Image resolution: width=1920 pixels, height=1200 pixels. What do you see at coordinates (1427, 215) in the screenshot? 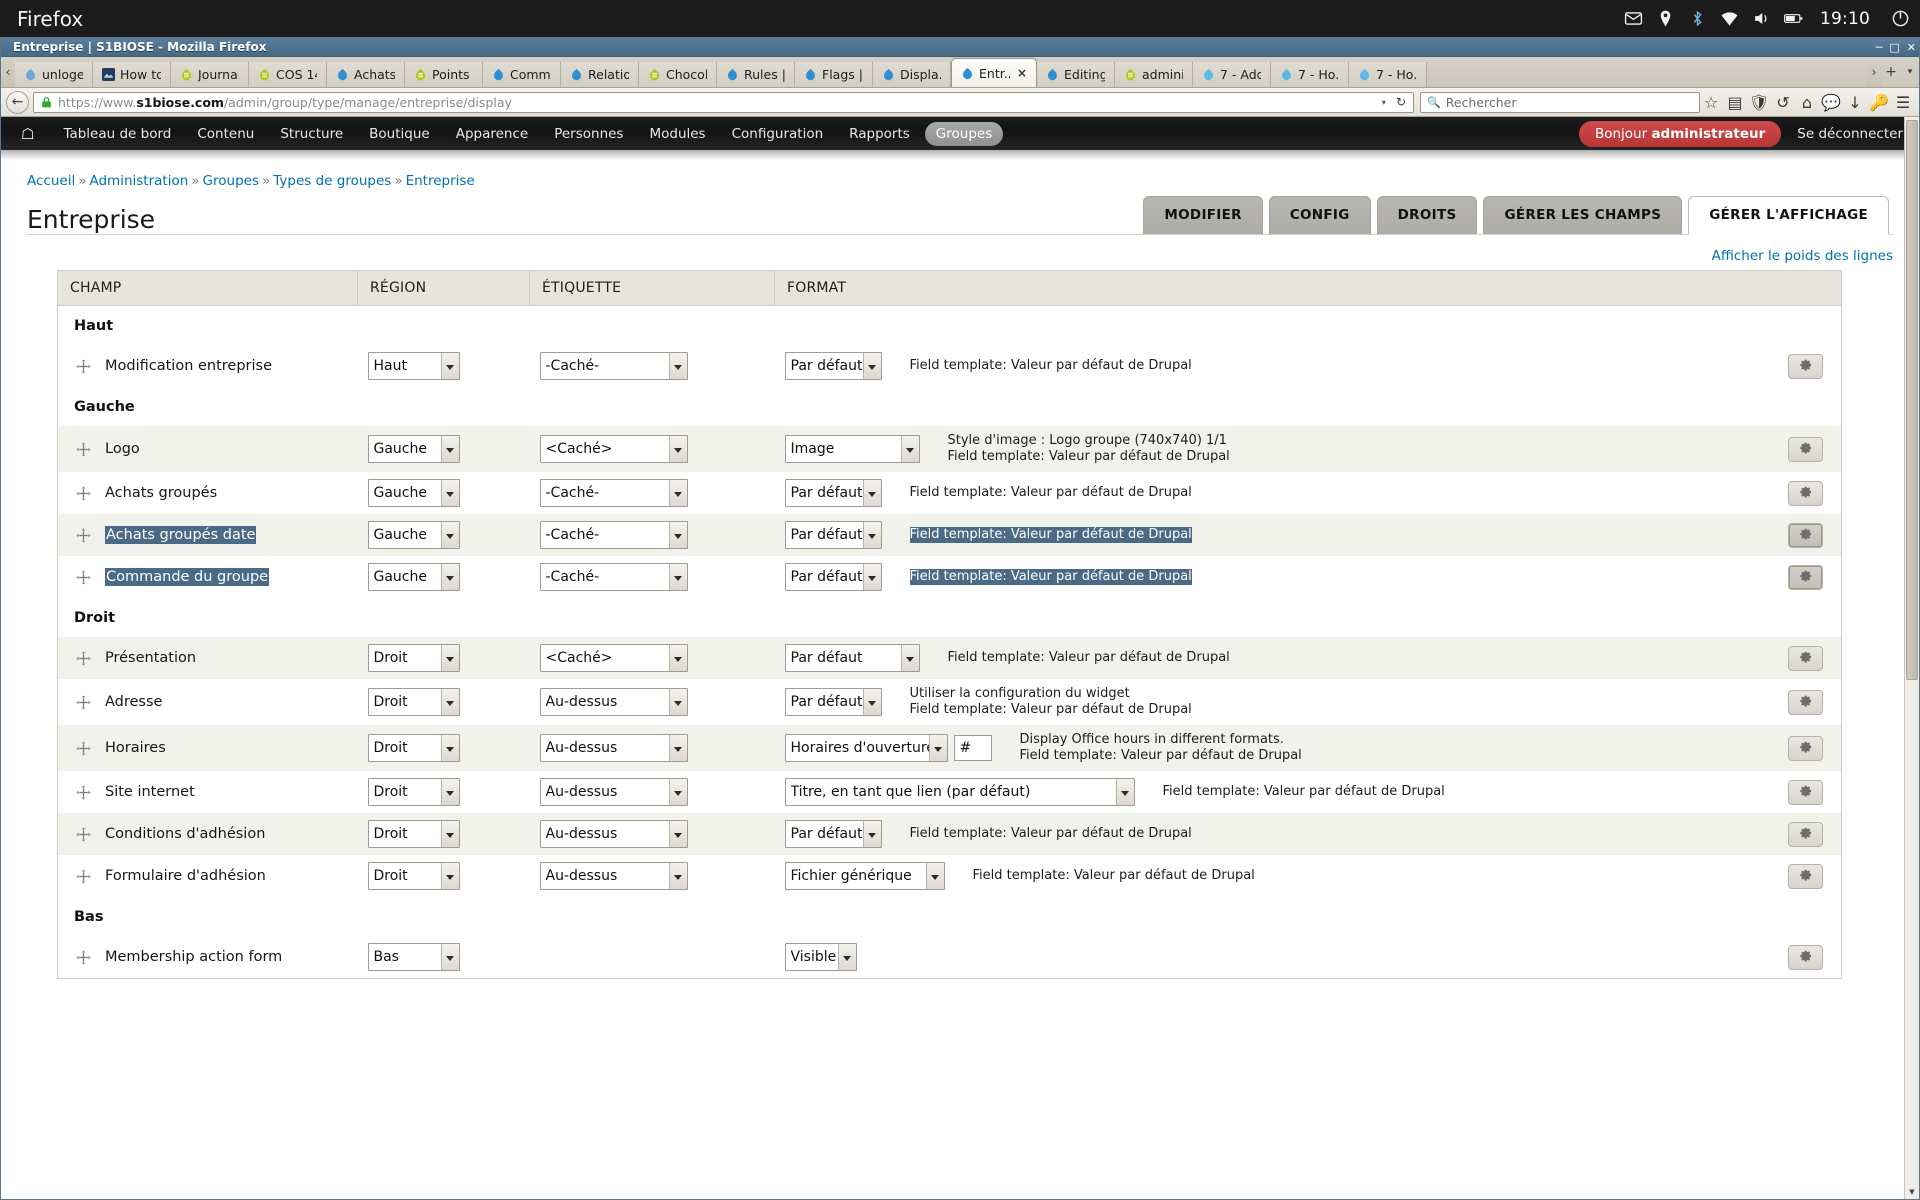
I see `primary-tab-droits: DROITS` at bounding box center [1427, 215].